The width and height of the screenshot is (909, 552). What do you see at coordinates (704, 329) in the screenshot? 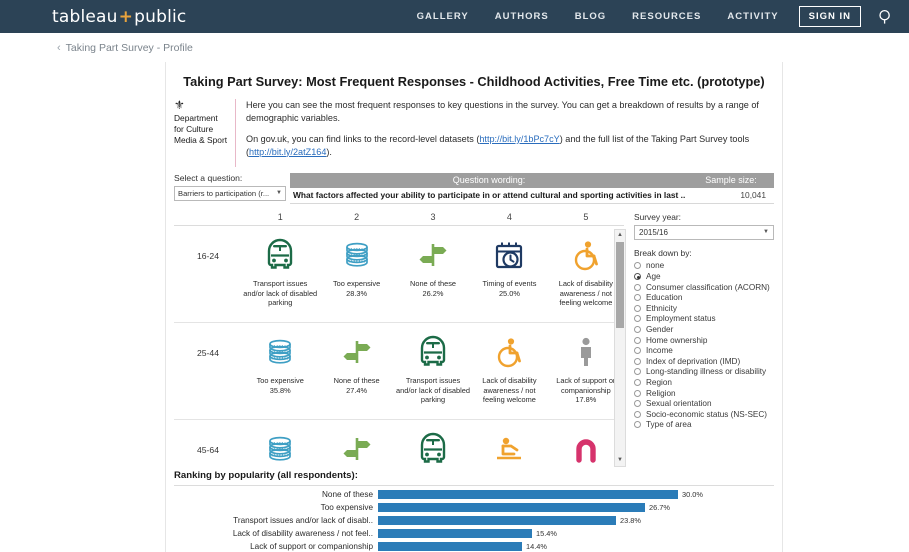
I see `breakdown-option-gender: Gender` at bounding box center [704, 329].